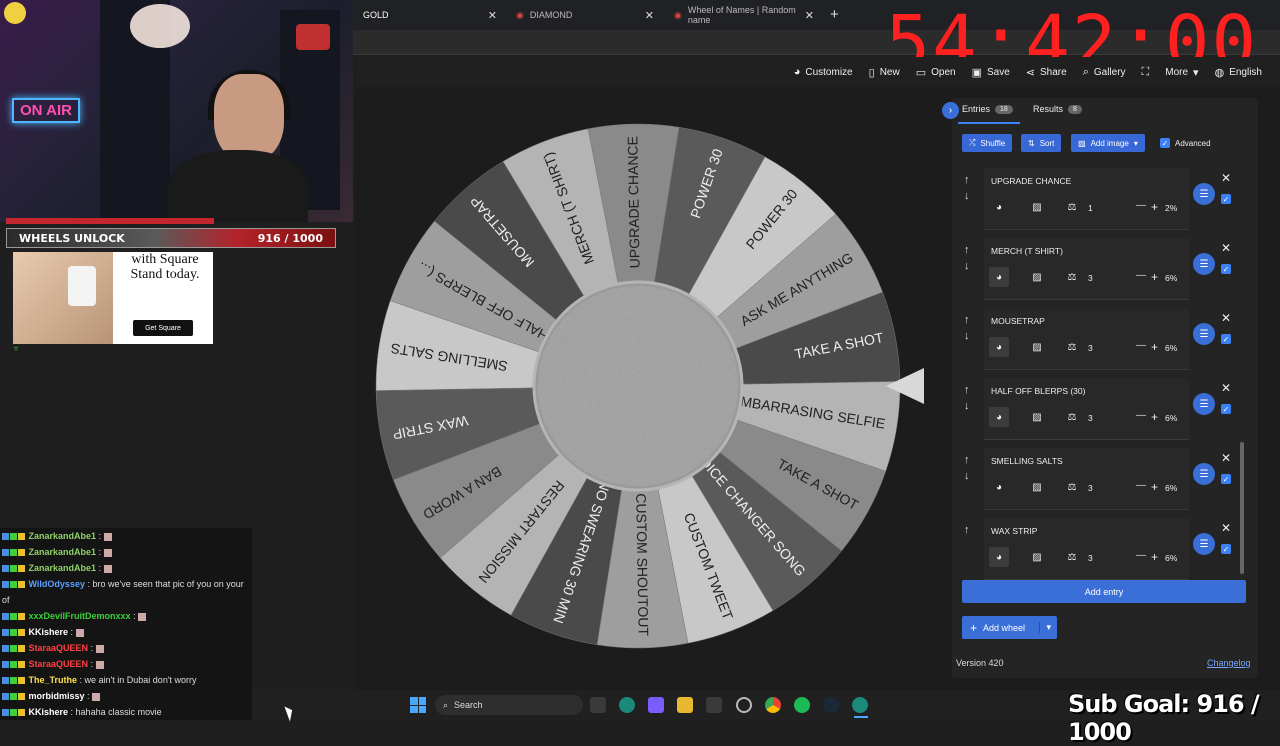 This screenshot has width=1280, height=746. What do you see at coordinates (744, 705) in the screenshot?
I see `settings-icon` at bounding box center [744, 705].